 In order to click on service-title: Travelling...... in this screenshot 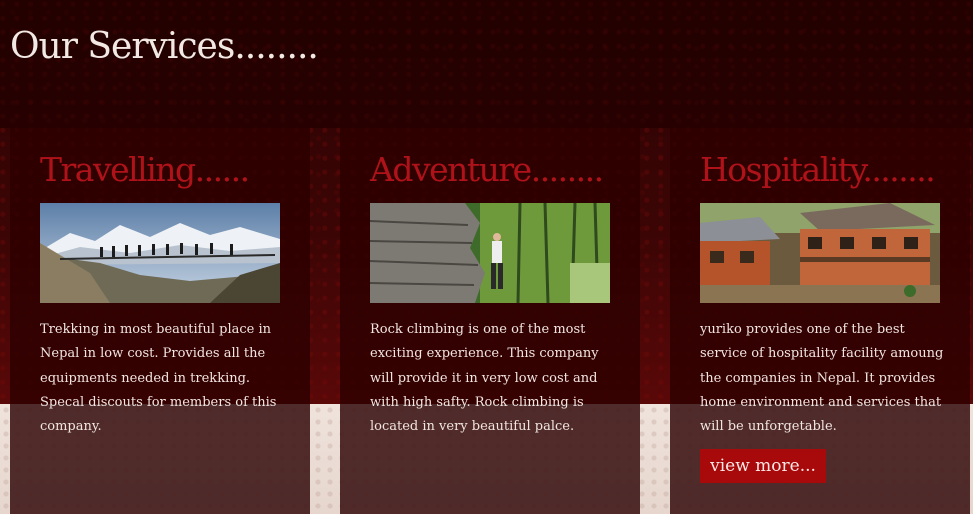, I will do `click(145, 169)`.